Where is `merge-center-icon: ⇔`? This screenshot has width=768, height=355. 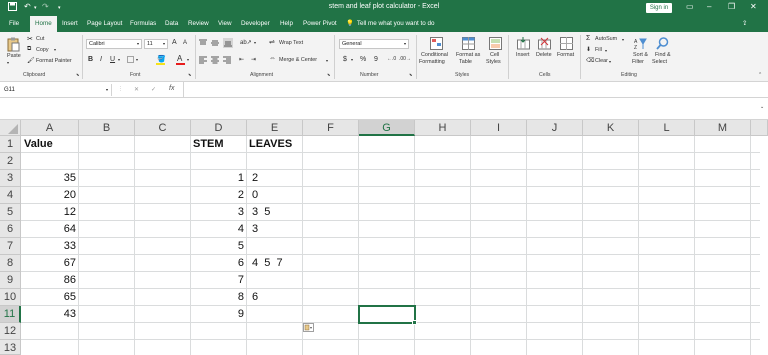 merge-center-icon: ⇔ is located at coordinates (272, 58).